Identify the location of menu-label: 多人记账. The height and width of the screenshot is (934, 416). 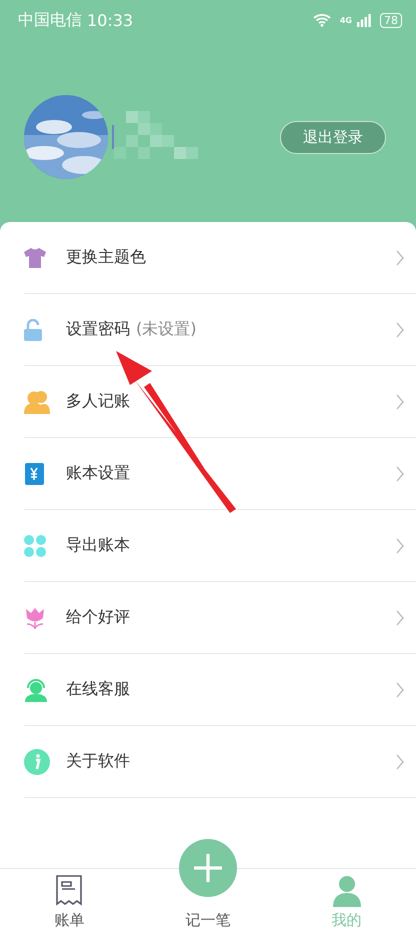
(98, 401).